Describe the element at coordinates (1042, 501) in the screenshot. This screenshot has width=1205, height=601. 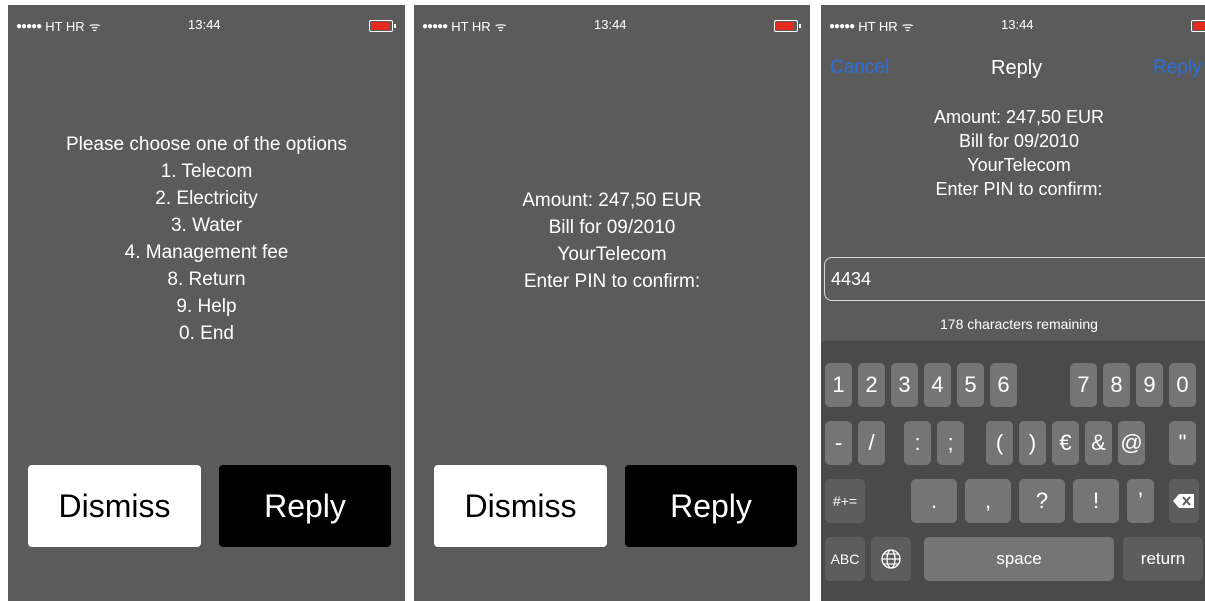
I see `key-question: ?` at that location.